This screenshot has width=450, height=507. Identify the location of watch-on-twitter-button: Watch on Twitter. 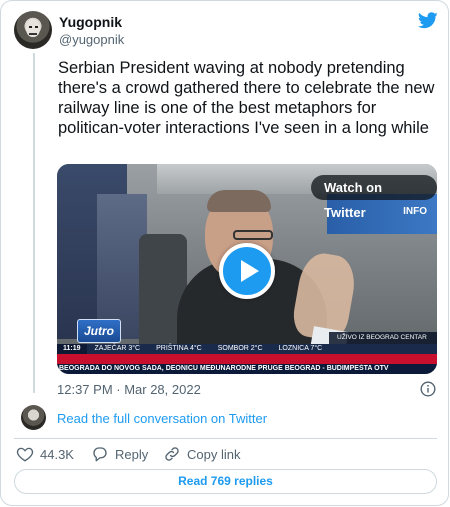
(374, 197).